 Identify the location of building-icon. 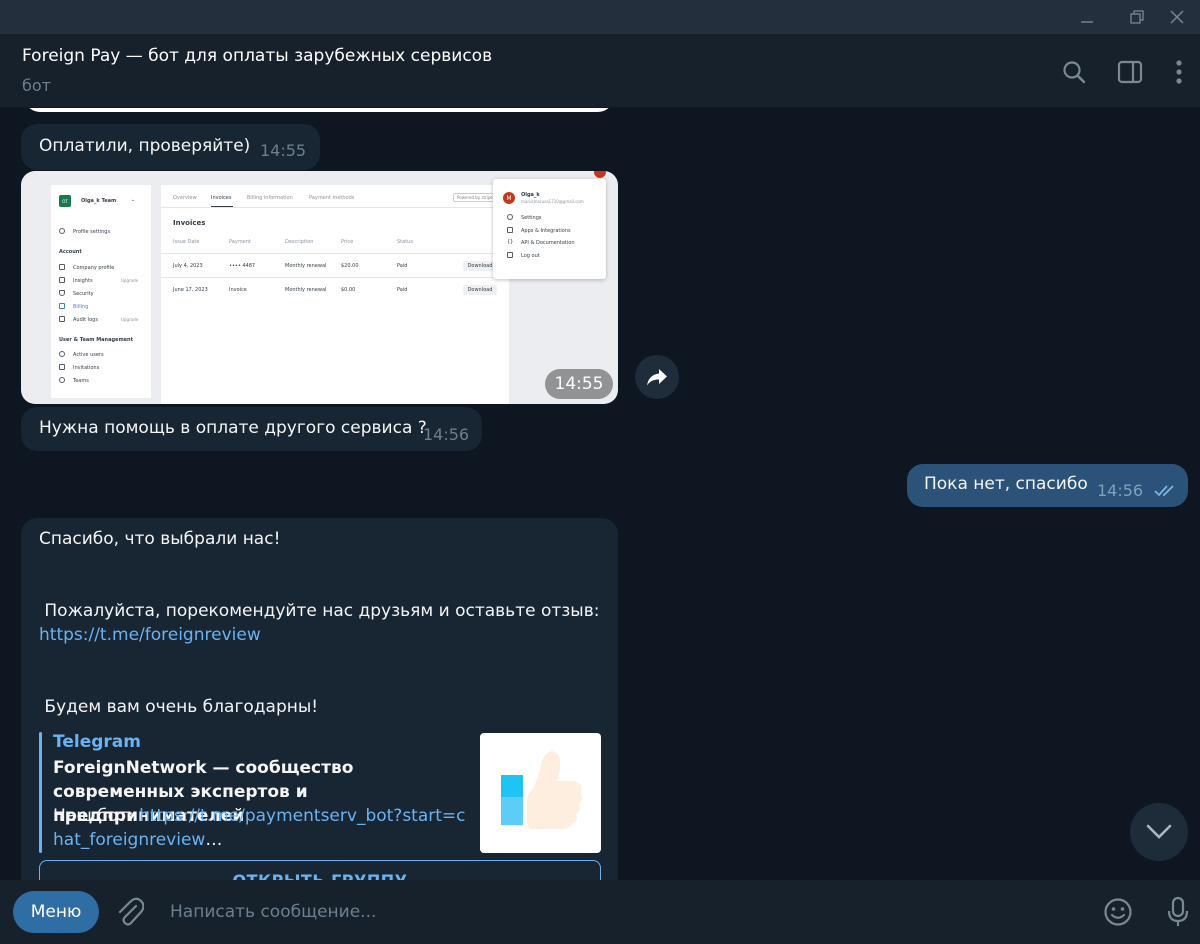
(62, 267).